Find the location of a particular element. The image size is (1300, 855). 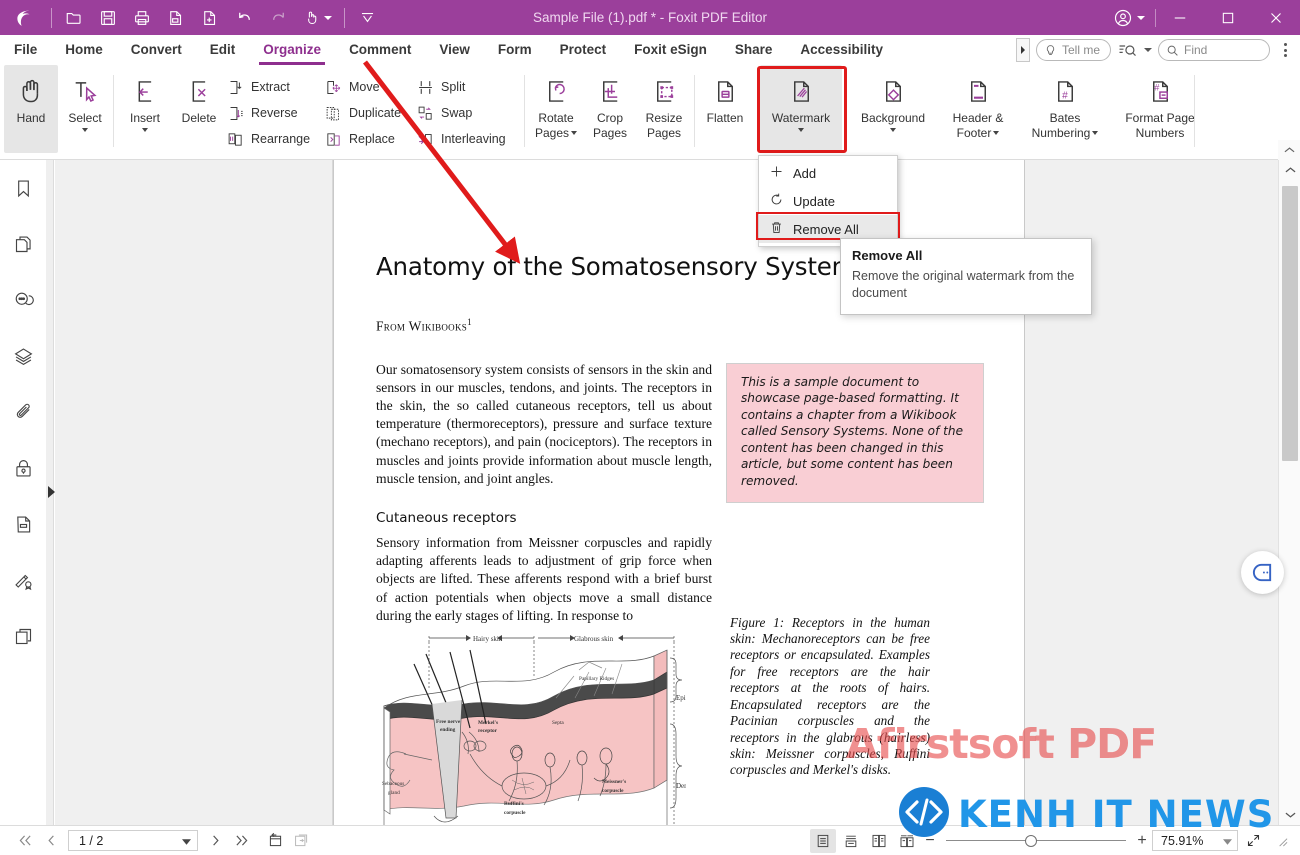

tab-comment: Comment is located at coordinates (380, 50).